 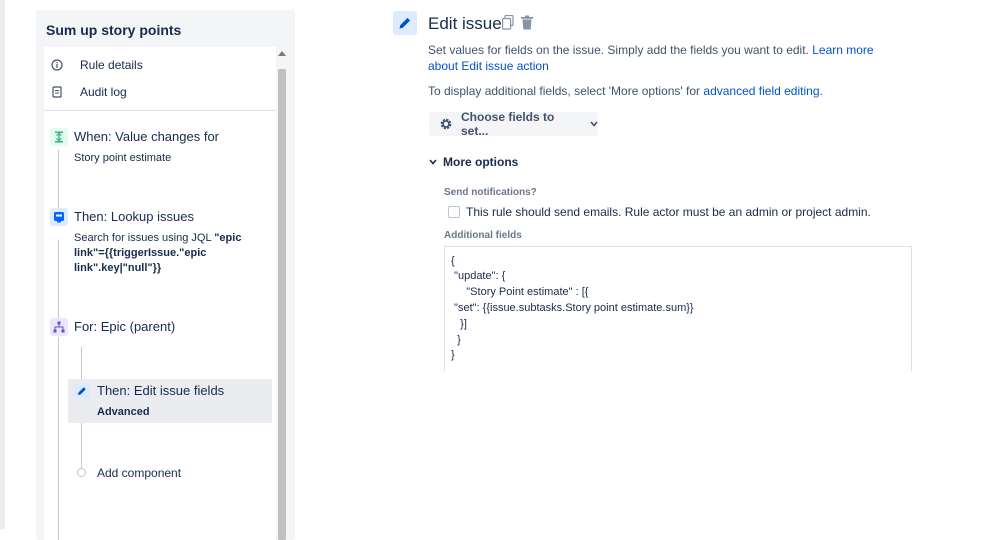 What do you see at coordinates (123, 158) in the screenshot?
I see `trigger-step-subtitle: Story point estimate` at bounding box center [123, 158].